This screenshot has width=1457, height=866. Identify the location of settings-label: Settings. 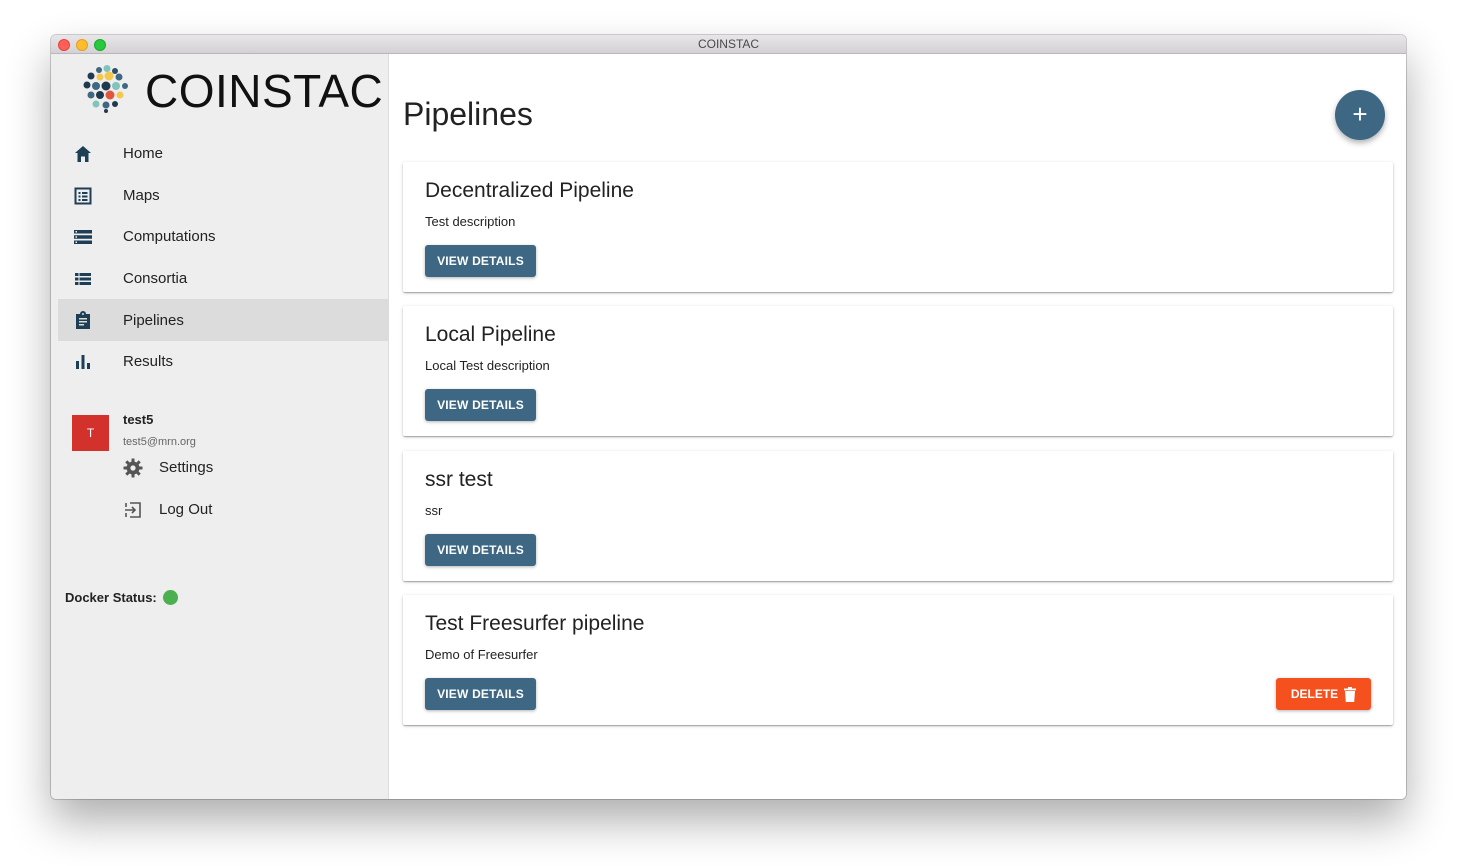
(186, 467).